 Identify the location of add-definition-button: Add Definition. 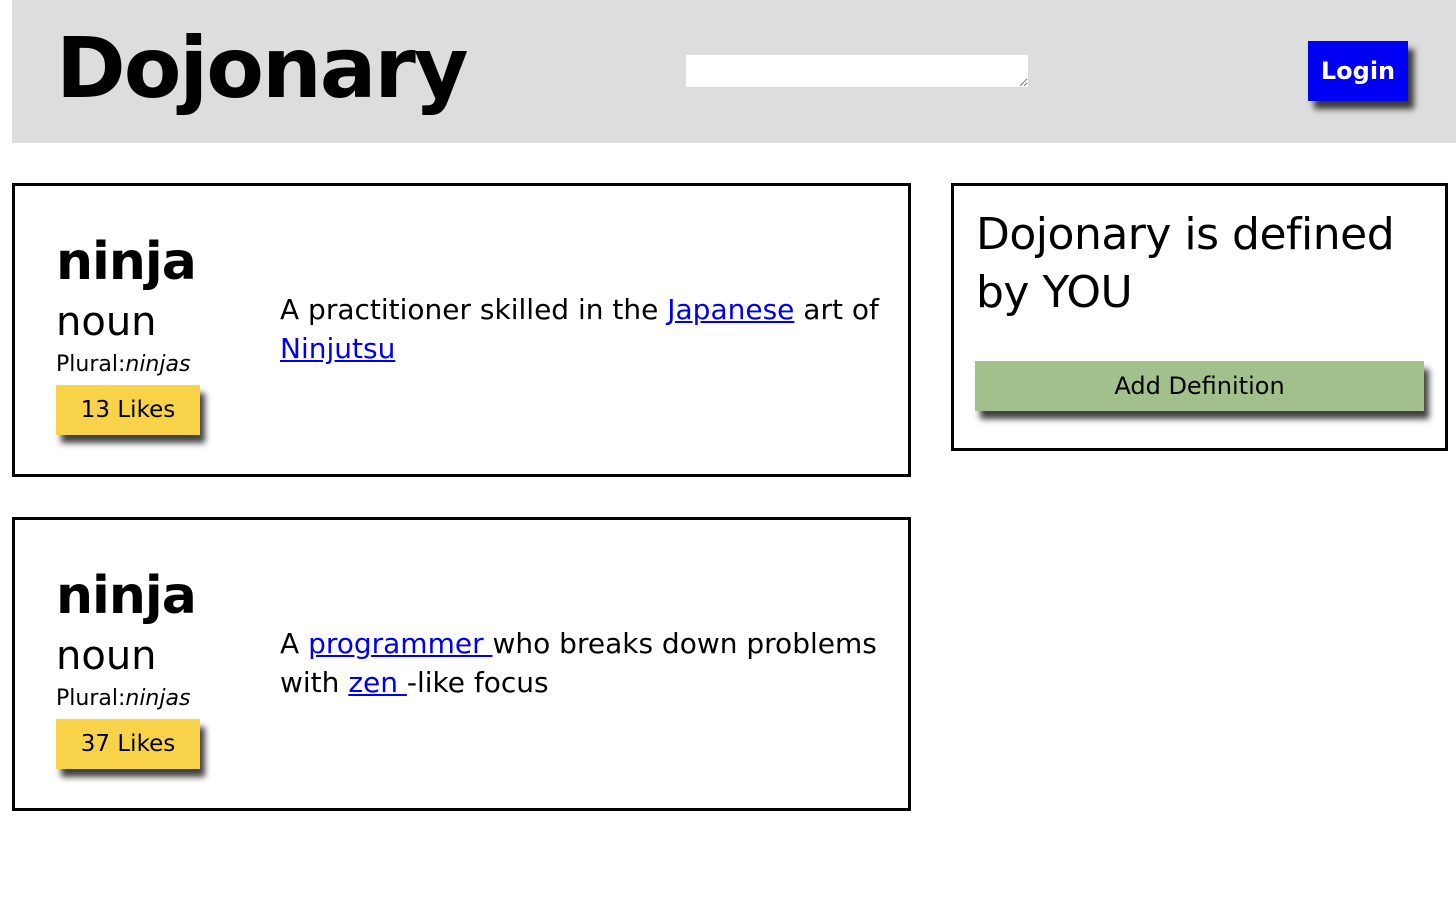
(1199, 386).